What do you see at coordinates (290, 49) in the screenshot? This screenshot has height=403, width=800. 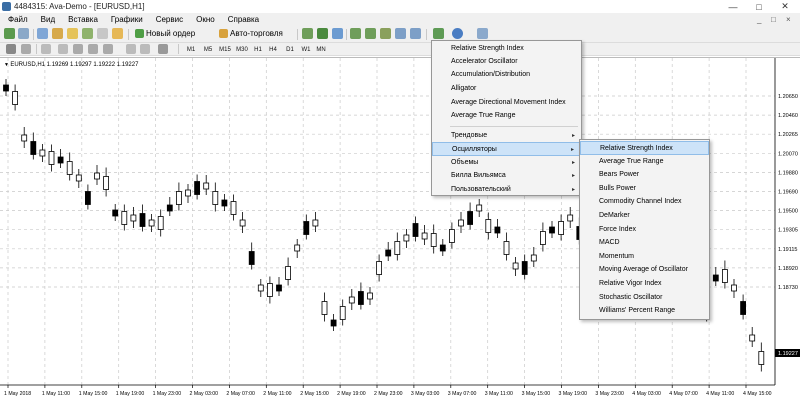 I see `timeframe-d1: D1` at bounding box center [290, 49].